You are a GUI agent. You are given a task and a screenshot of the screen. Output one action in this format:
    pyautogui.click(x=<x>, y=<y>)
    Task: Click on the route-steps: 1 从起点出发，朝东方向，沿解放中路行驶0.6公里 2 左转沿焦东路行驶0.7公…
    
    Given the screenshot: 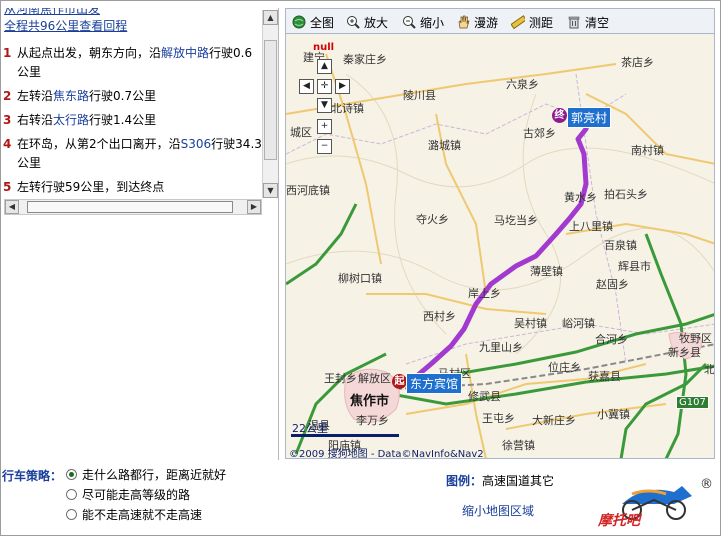 What is the action you would take?
    pyautogui.click(x=132, y=121)
    